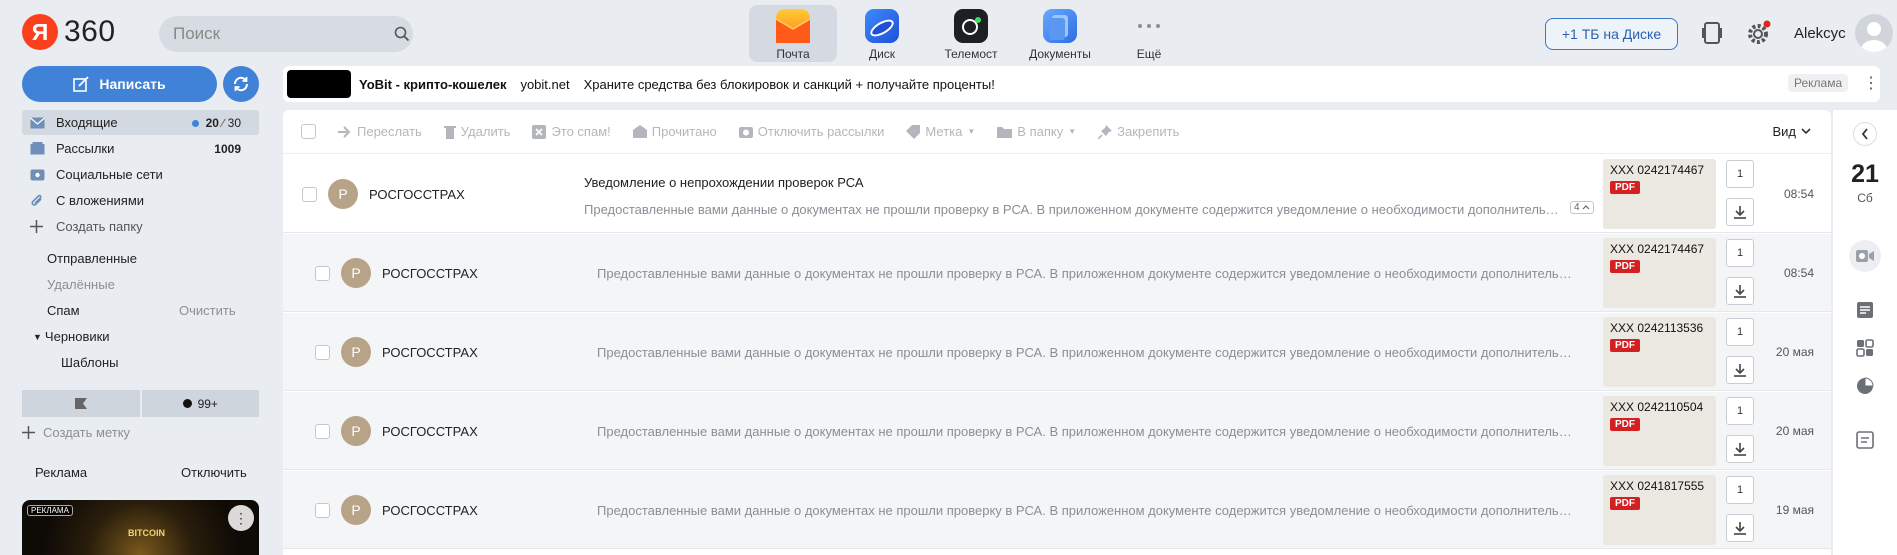  I want to click on app-telemost: Телемост, so click(971, 33).